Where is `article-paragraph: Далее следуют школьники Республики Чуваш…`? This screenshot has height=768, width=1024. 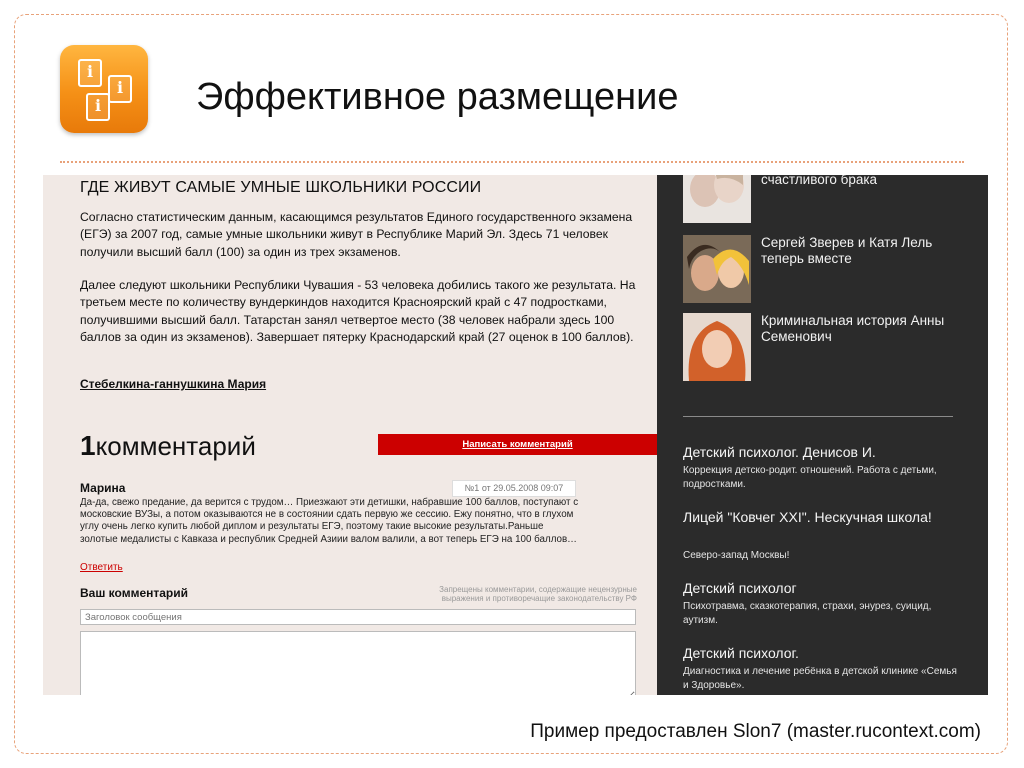
article-paragraph: Далее следуют школьники Республики Чуваш… is located at coordinates (358, 311).